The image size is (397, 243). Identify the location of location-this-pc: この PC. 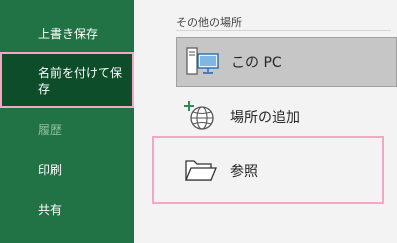
(286, 62).